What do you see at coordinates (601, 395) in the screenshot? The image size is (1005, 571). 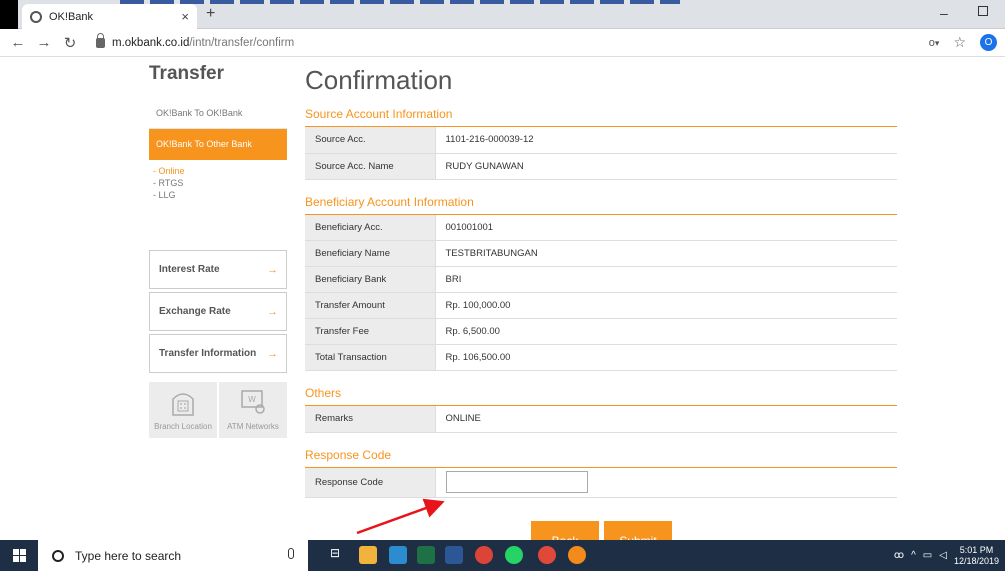 I see `others-section-title: Others` at bounding box center [601, 395].